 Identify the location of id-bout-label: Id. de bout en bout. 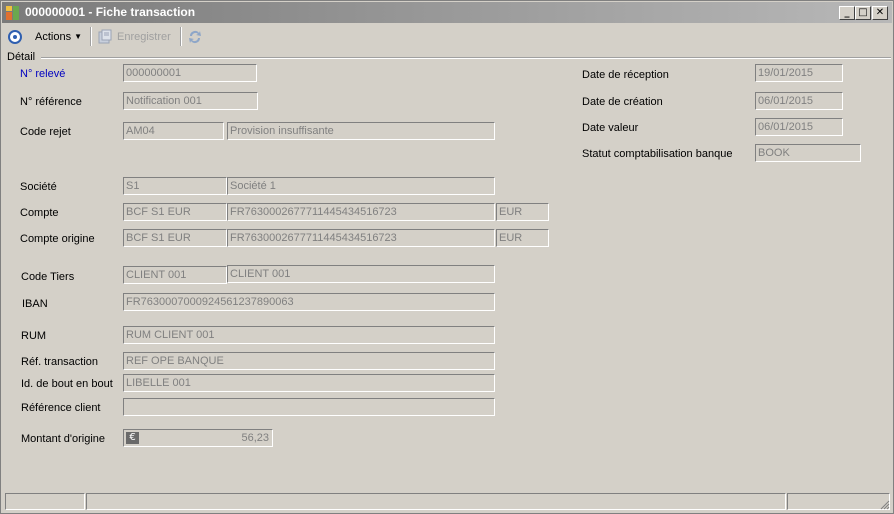
(67, 384).